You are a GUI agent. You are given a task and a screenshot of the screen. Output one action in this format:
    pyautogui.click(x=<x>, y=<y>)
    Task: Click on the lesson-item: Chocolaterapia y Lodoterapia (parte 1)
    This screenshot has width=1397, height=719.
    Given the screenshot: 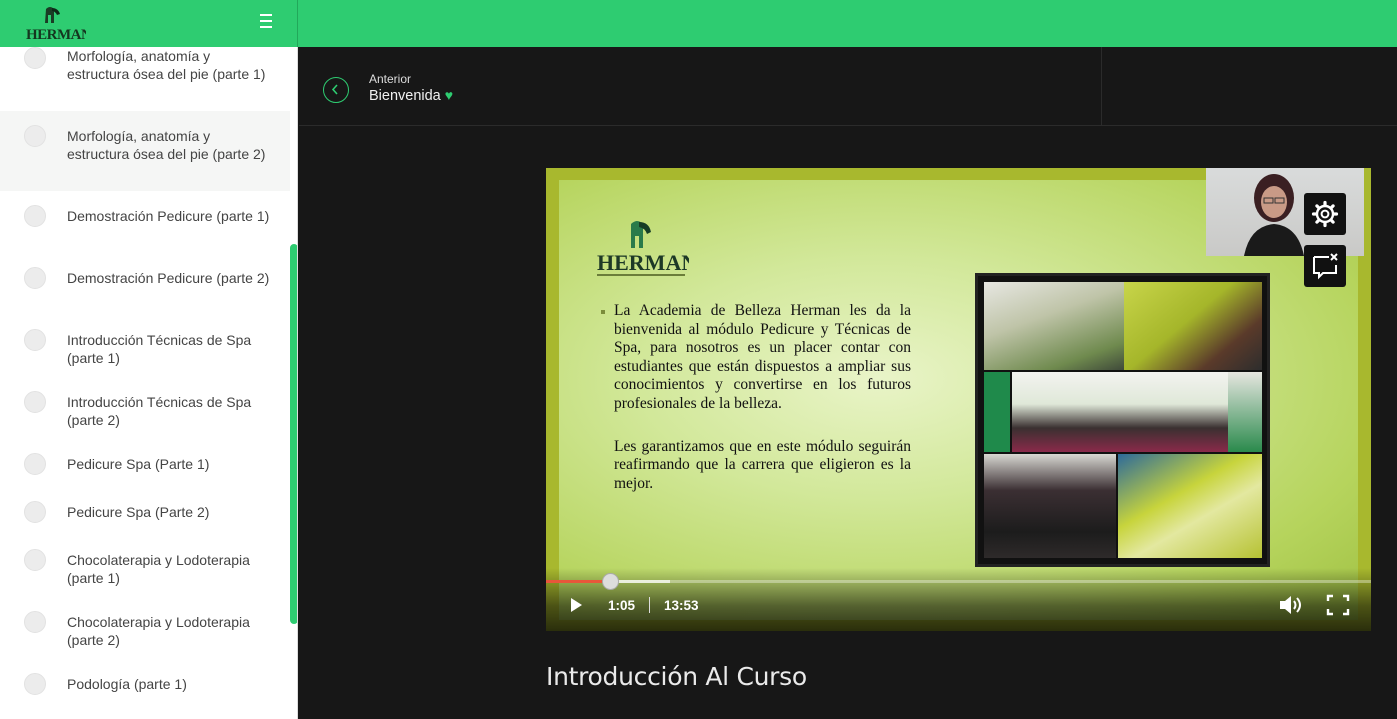 What is the action you would take?
    pyautogui.click(x=145, y=566)
    